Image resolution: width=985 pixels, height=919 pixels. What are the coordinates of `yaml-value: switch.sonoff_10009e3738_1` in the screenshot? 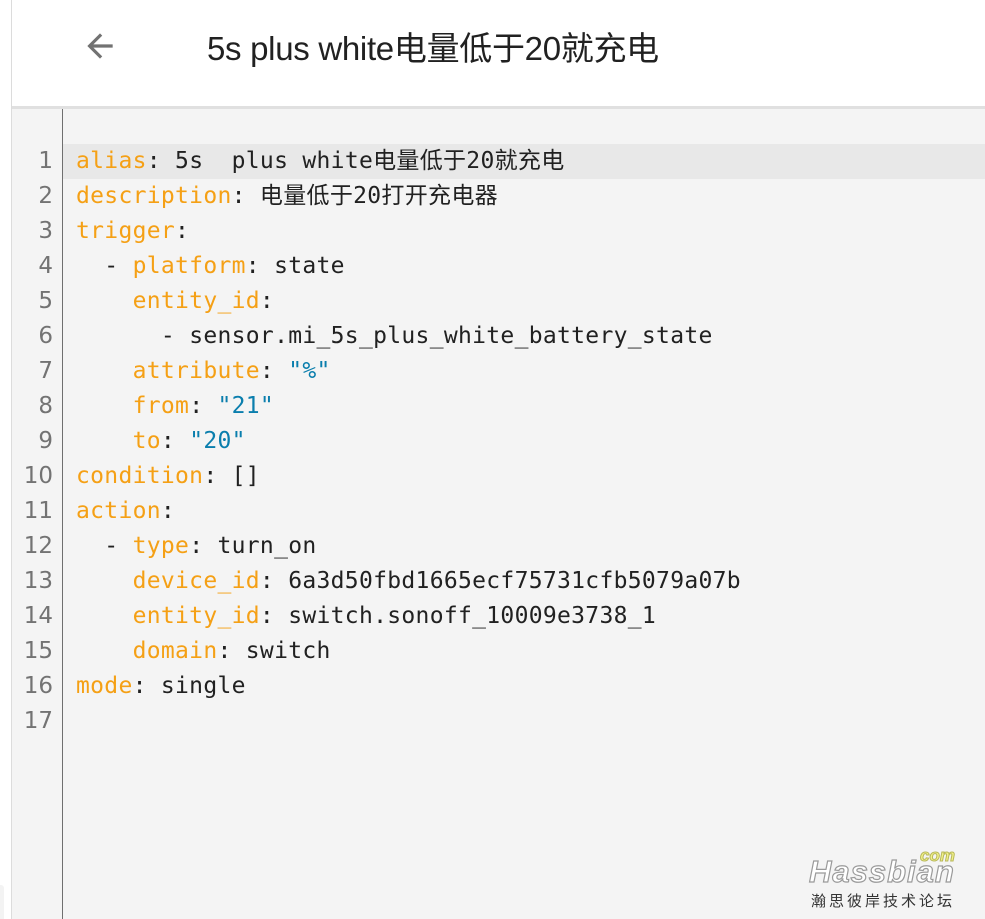 It's located at (472, 616).